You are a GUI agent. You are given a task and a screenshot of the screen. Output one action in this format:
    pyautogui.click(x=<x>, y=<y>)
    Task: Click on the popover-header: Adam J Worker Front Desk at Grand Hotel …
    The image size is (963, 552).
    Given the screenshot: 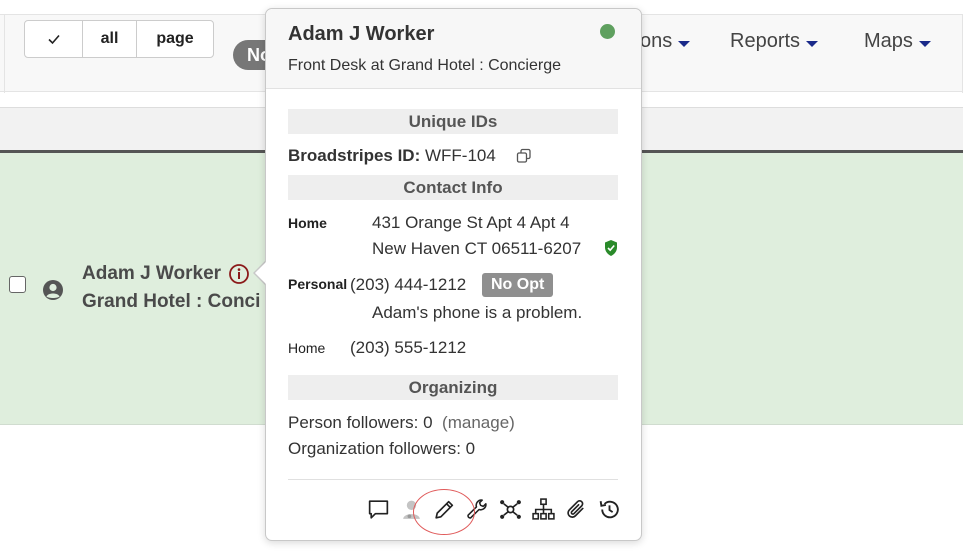 What is the action you would take?
    pyautogui.click(x=453, y=49)
    